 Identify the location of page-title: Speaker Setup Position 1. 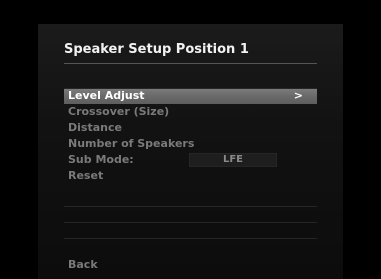
(156, 49).